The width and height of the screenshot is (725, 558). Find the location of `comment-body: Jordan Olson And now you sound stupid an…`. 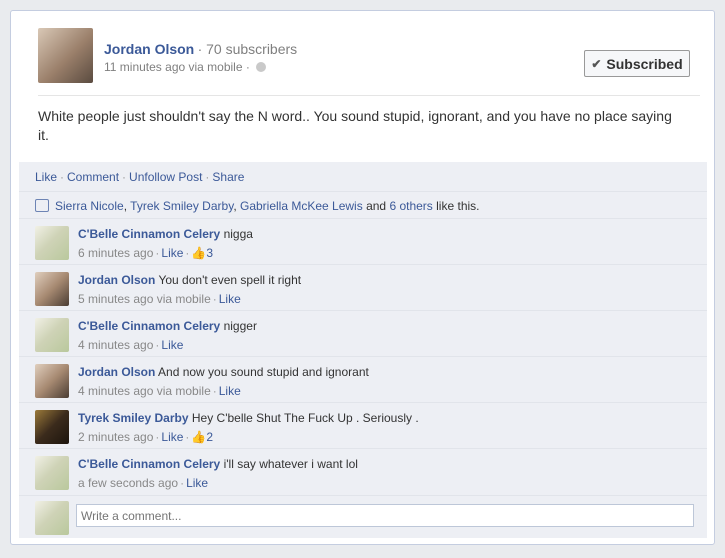

comment-body: Jordan Olson And now you sound stupid an… is located at coordinates (223, 372).